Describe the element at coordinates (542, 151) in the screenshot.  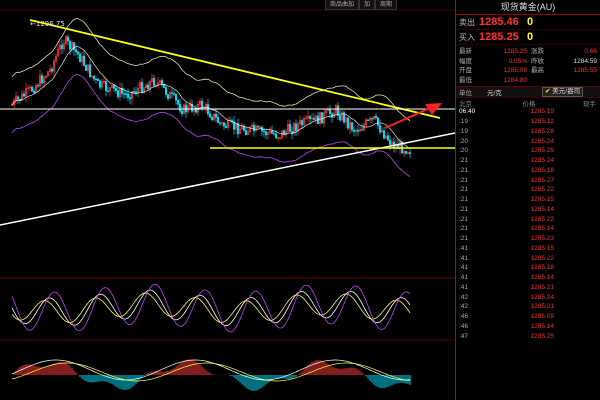
I see `tick-price: 1285.29` at that location.